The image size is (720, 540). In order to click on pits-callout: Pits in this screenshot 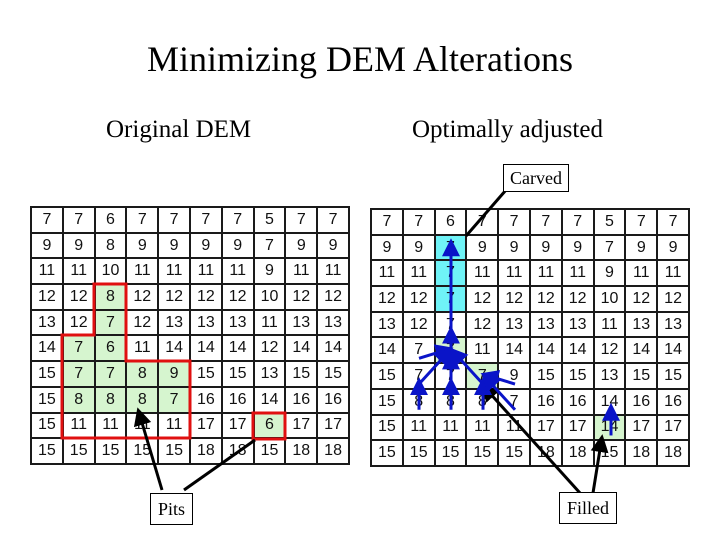, I will do `click(172, 509)`.